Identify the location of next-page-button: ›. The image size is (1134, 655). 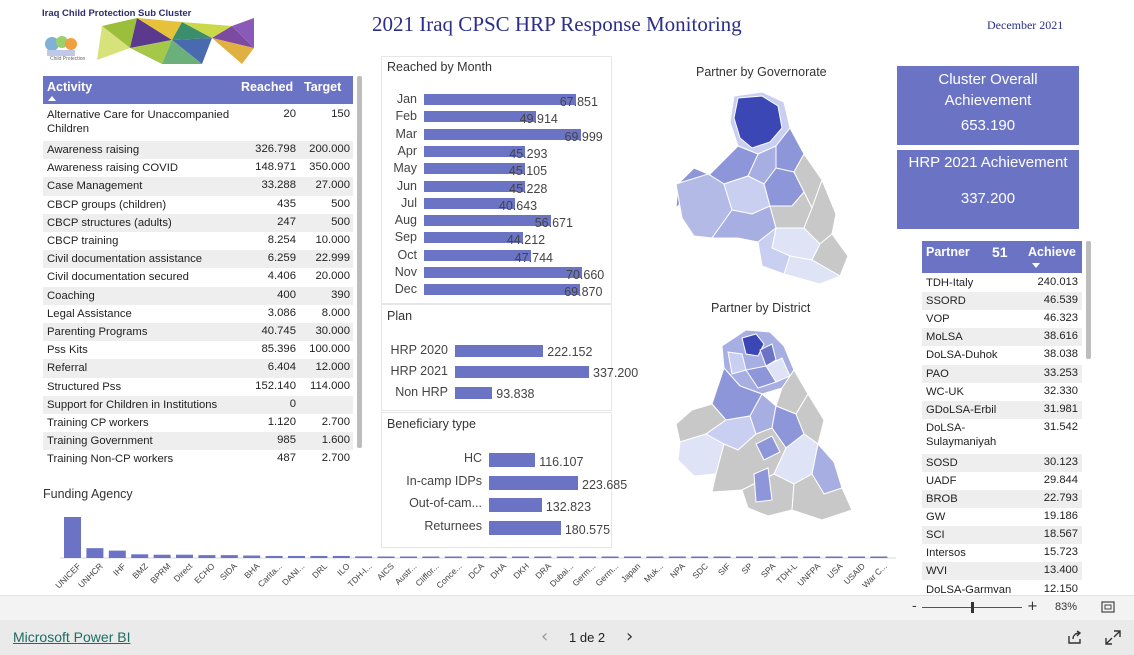
(629, 636).